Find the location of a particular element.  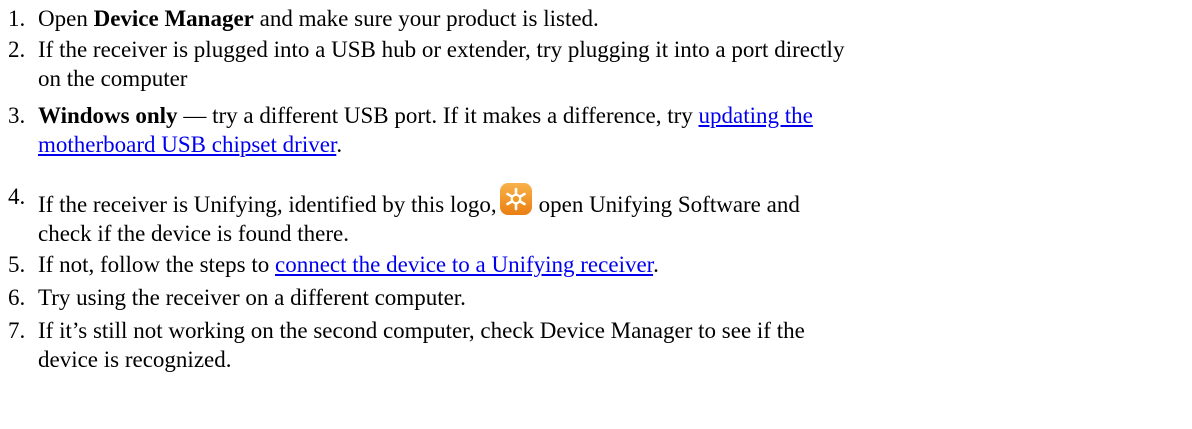

step-text-line2: device is recognized. is located at coordinates (135, 359).